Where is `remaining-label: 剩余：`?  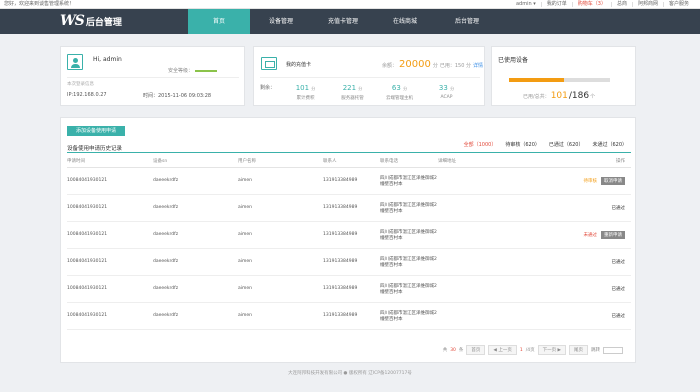
remaining-label: 剩余： is located at coordinates (268, 88).